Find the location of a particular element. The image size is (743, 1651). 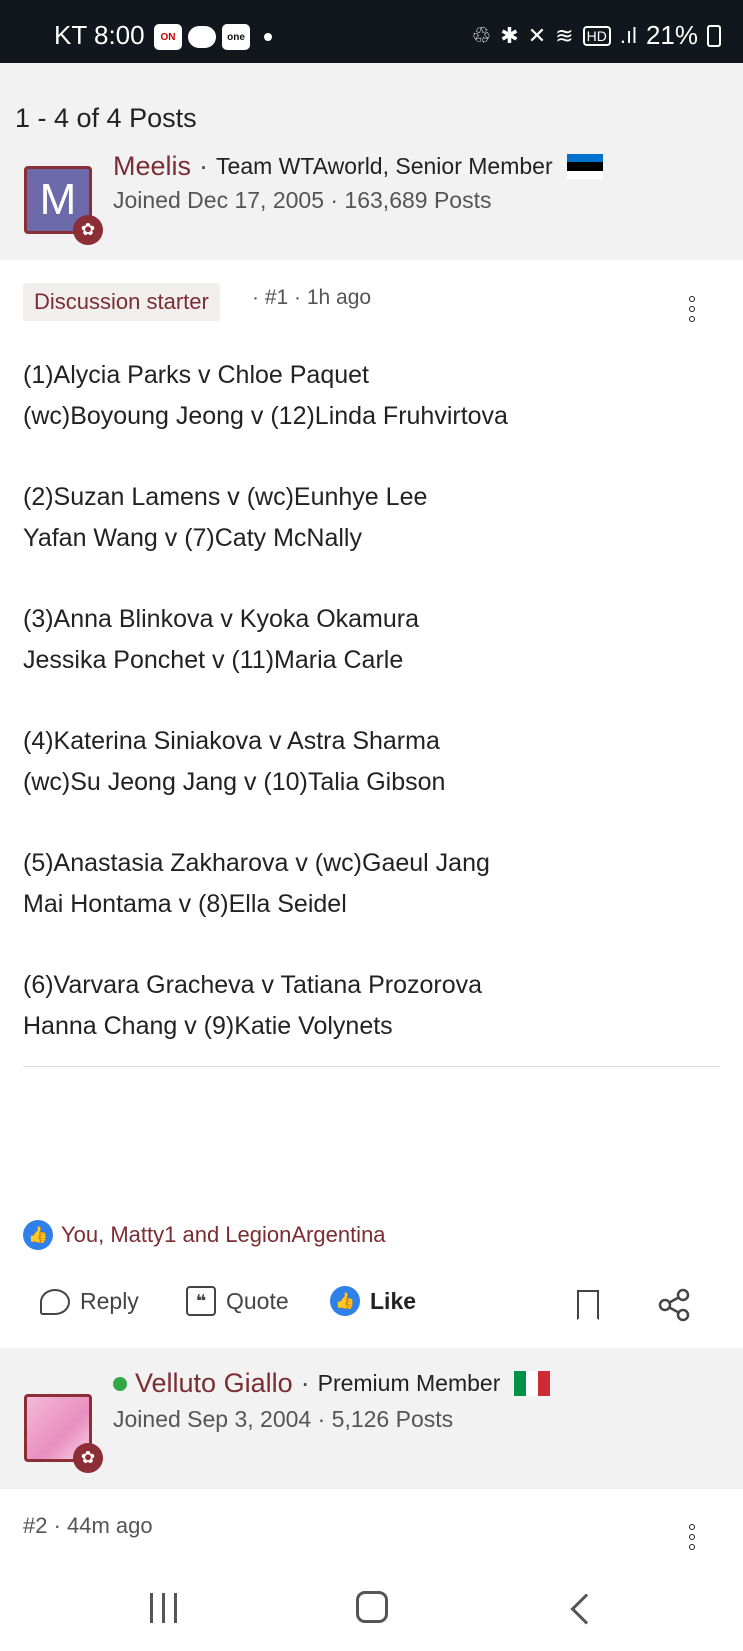

avatar: M ✿ is located at coordinates (63, 205).